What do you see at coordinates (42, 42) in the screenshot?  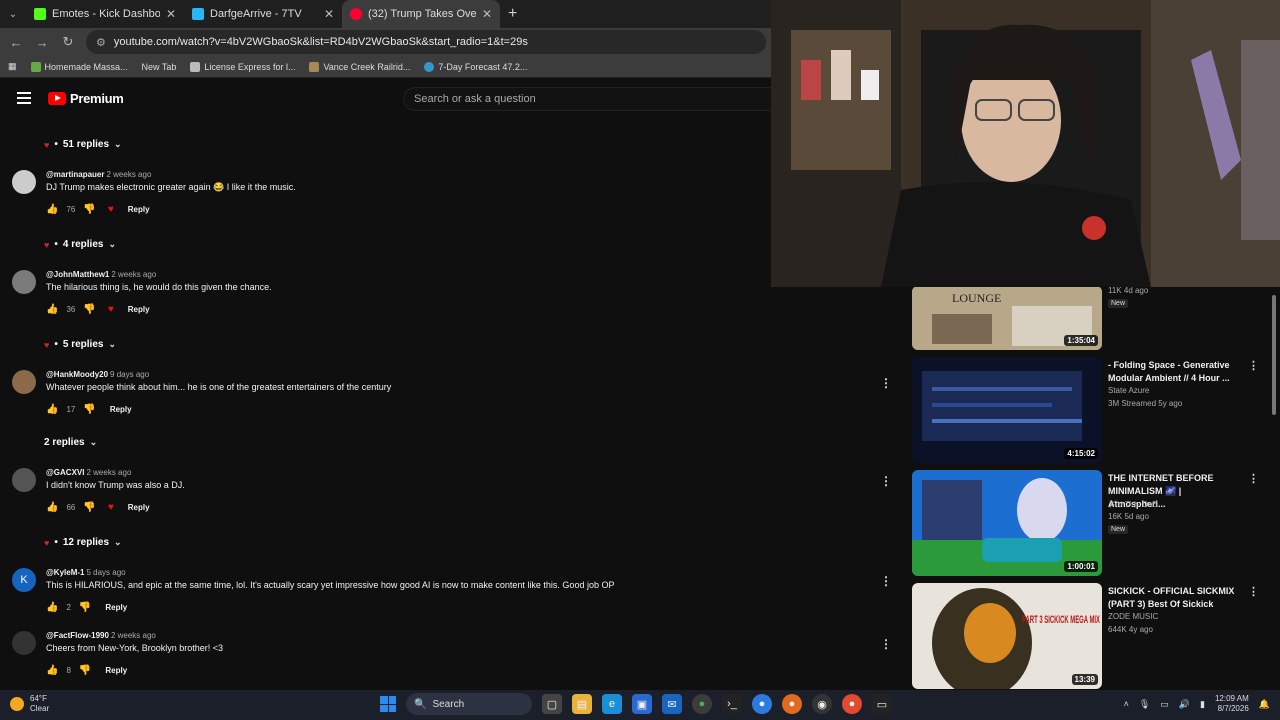 I see `forward-icon: →` at bounding box center [42, 42].